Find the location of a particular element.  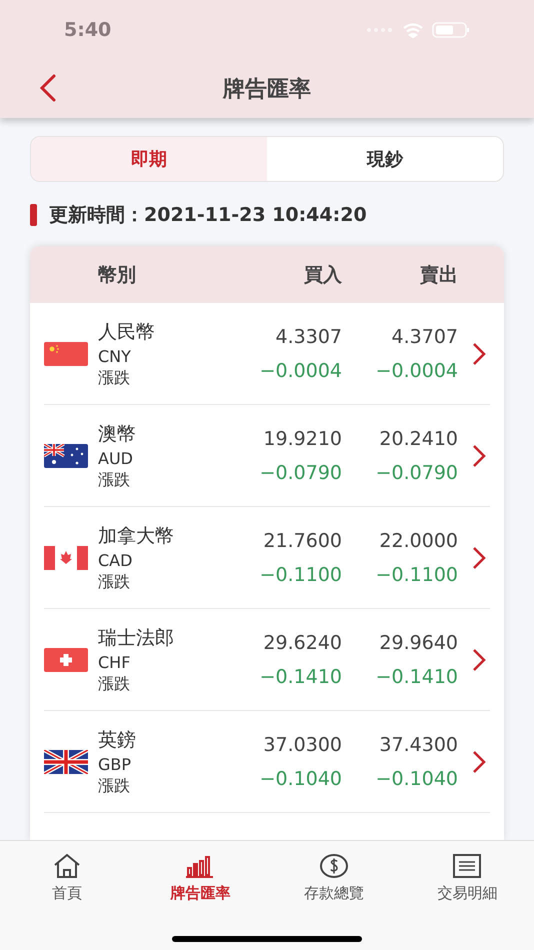

buy-change: −0.0790 is located at coordinates (301, 473).